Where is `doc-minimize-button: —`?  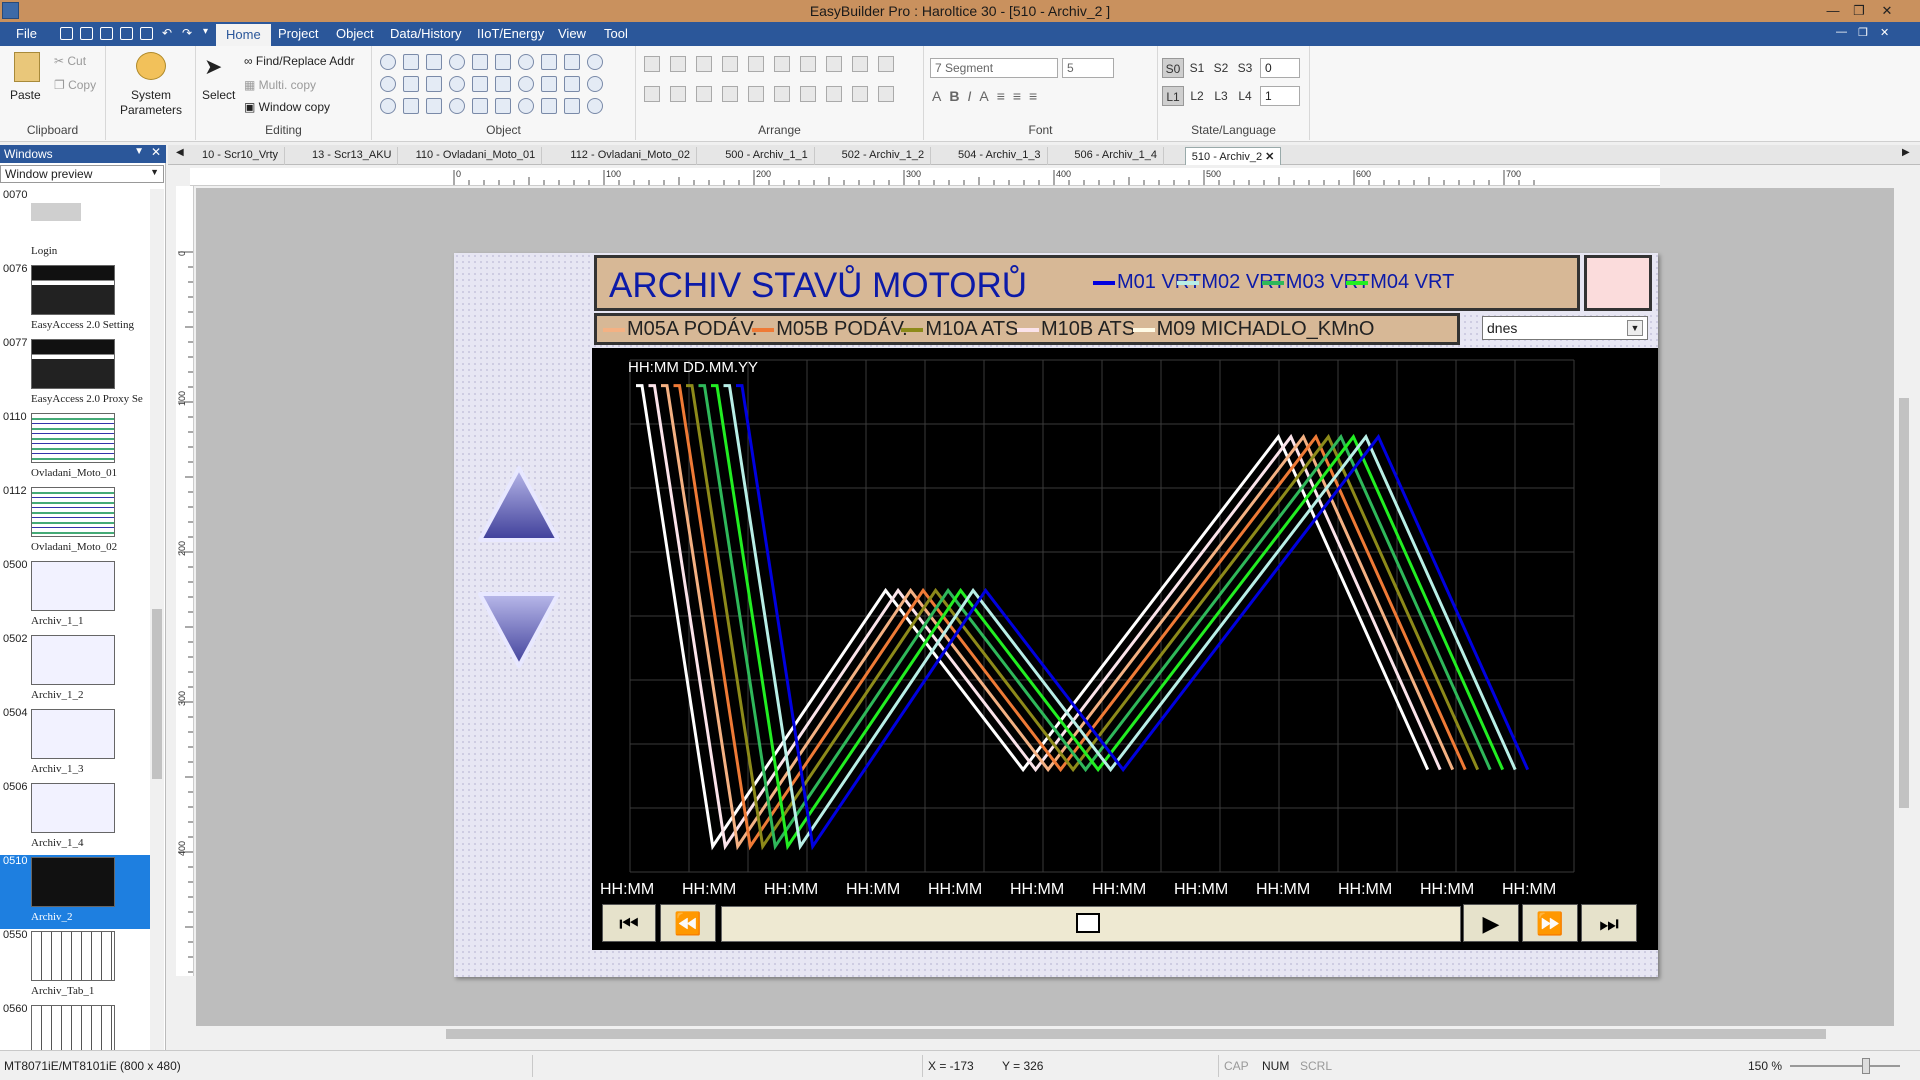
doc-minimize-button: — is located at coordinates (1841, 32).